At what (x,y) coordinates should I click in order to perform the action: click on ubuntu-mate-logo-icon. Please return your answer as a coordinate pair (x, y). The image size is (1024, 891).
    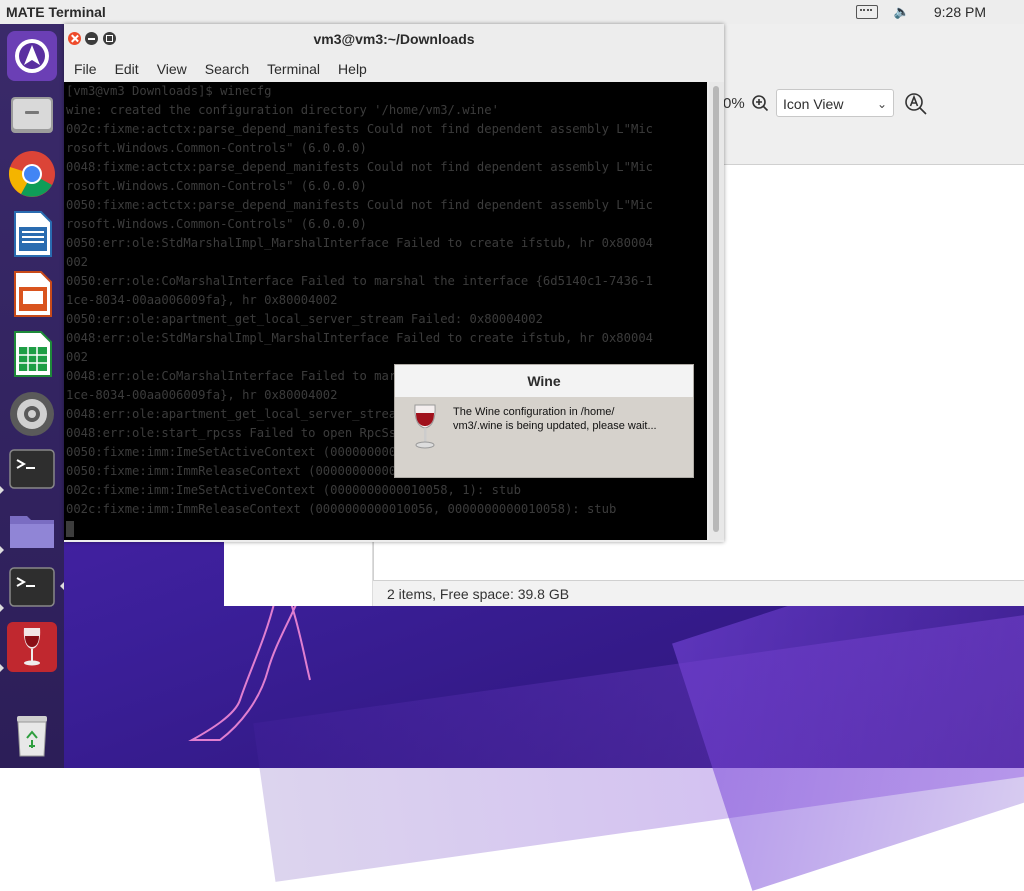
    Looking at the image, I should click on (32, 56).